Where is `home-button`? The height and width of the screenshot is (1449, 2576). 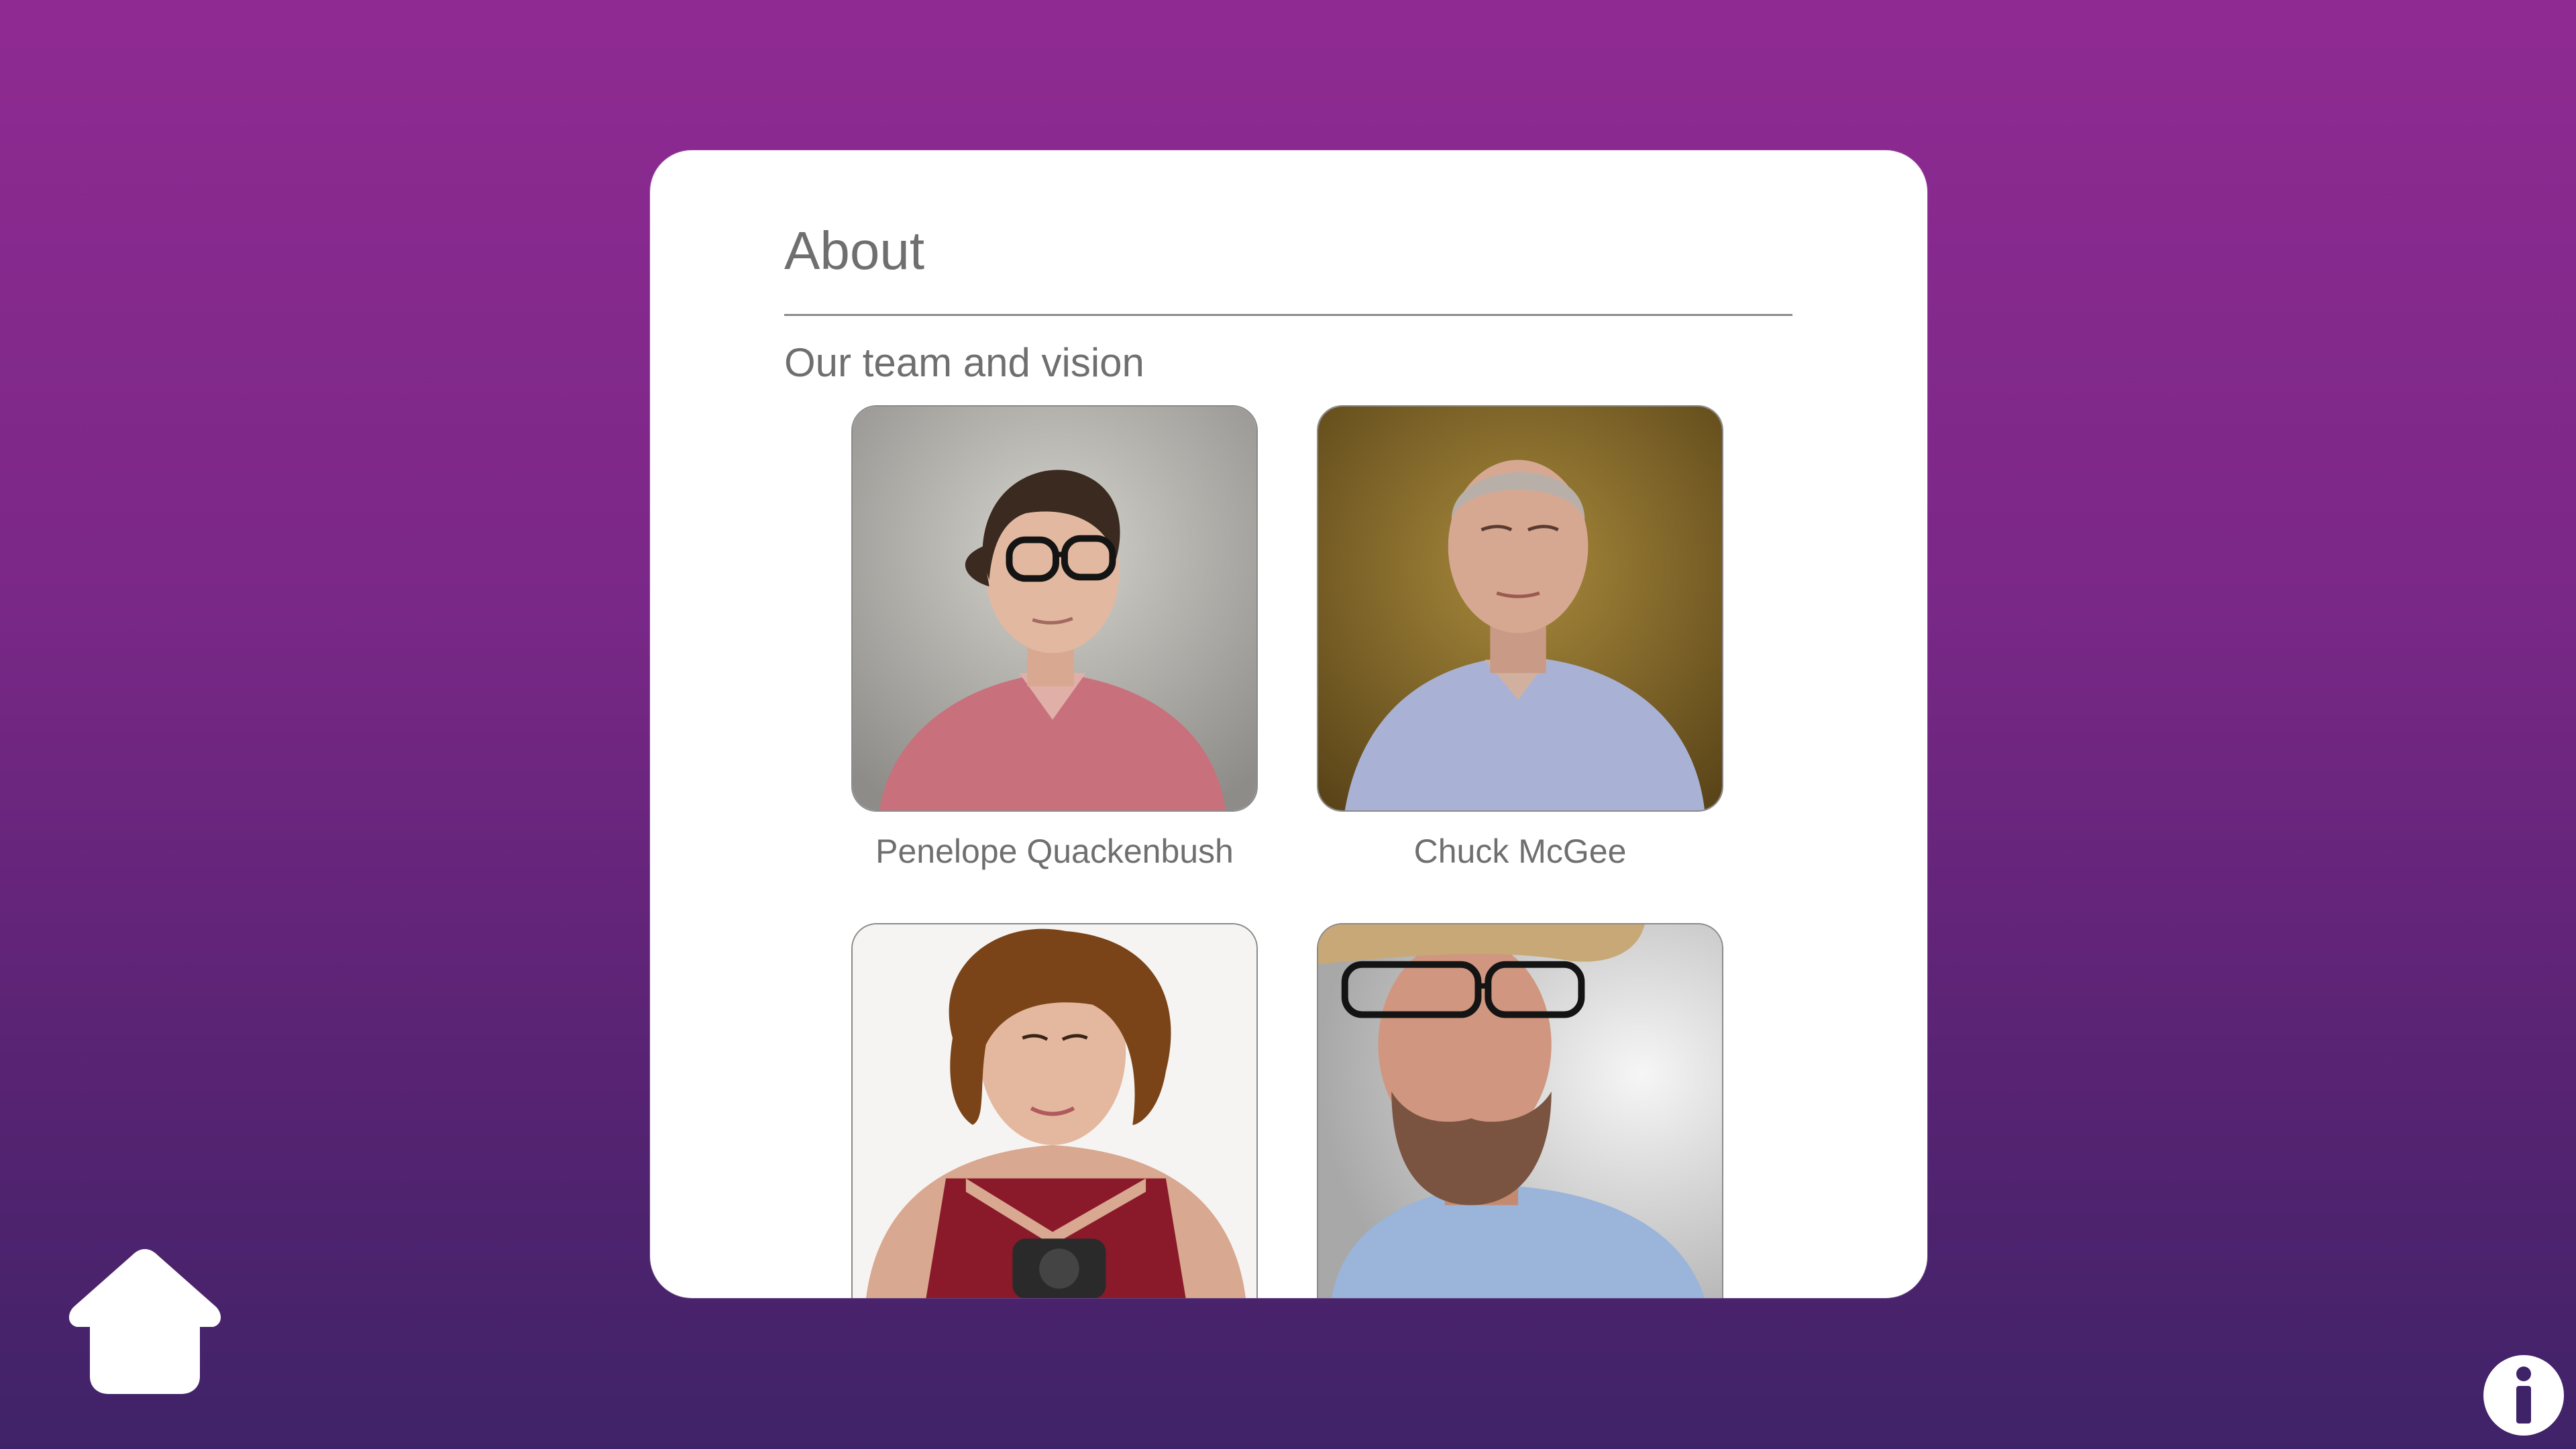 home-button is located at coordinates (144, 1320).